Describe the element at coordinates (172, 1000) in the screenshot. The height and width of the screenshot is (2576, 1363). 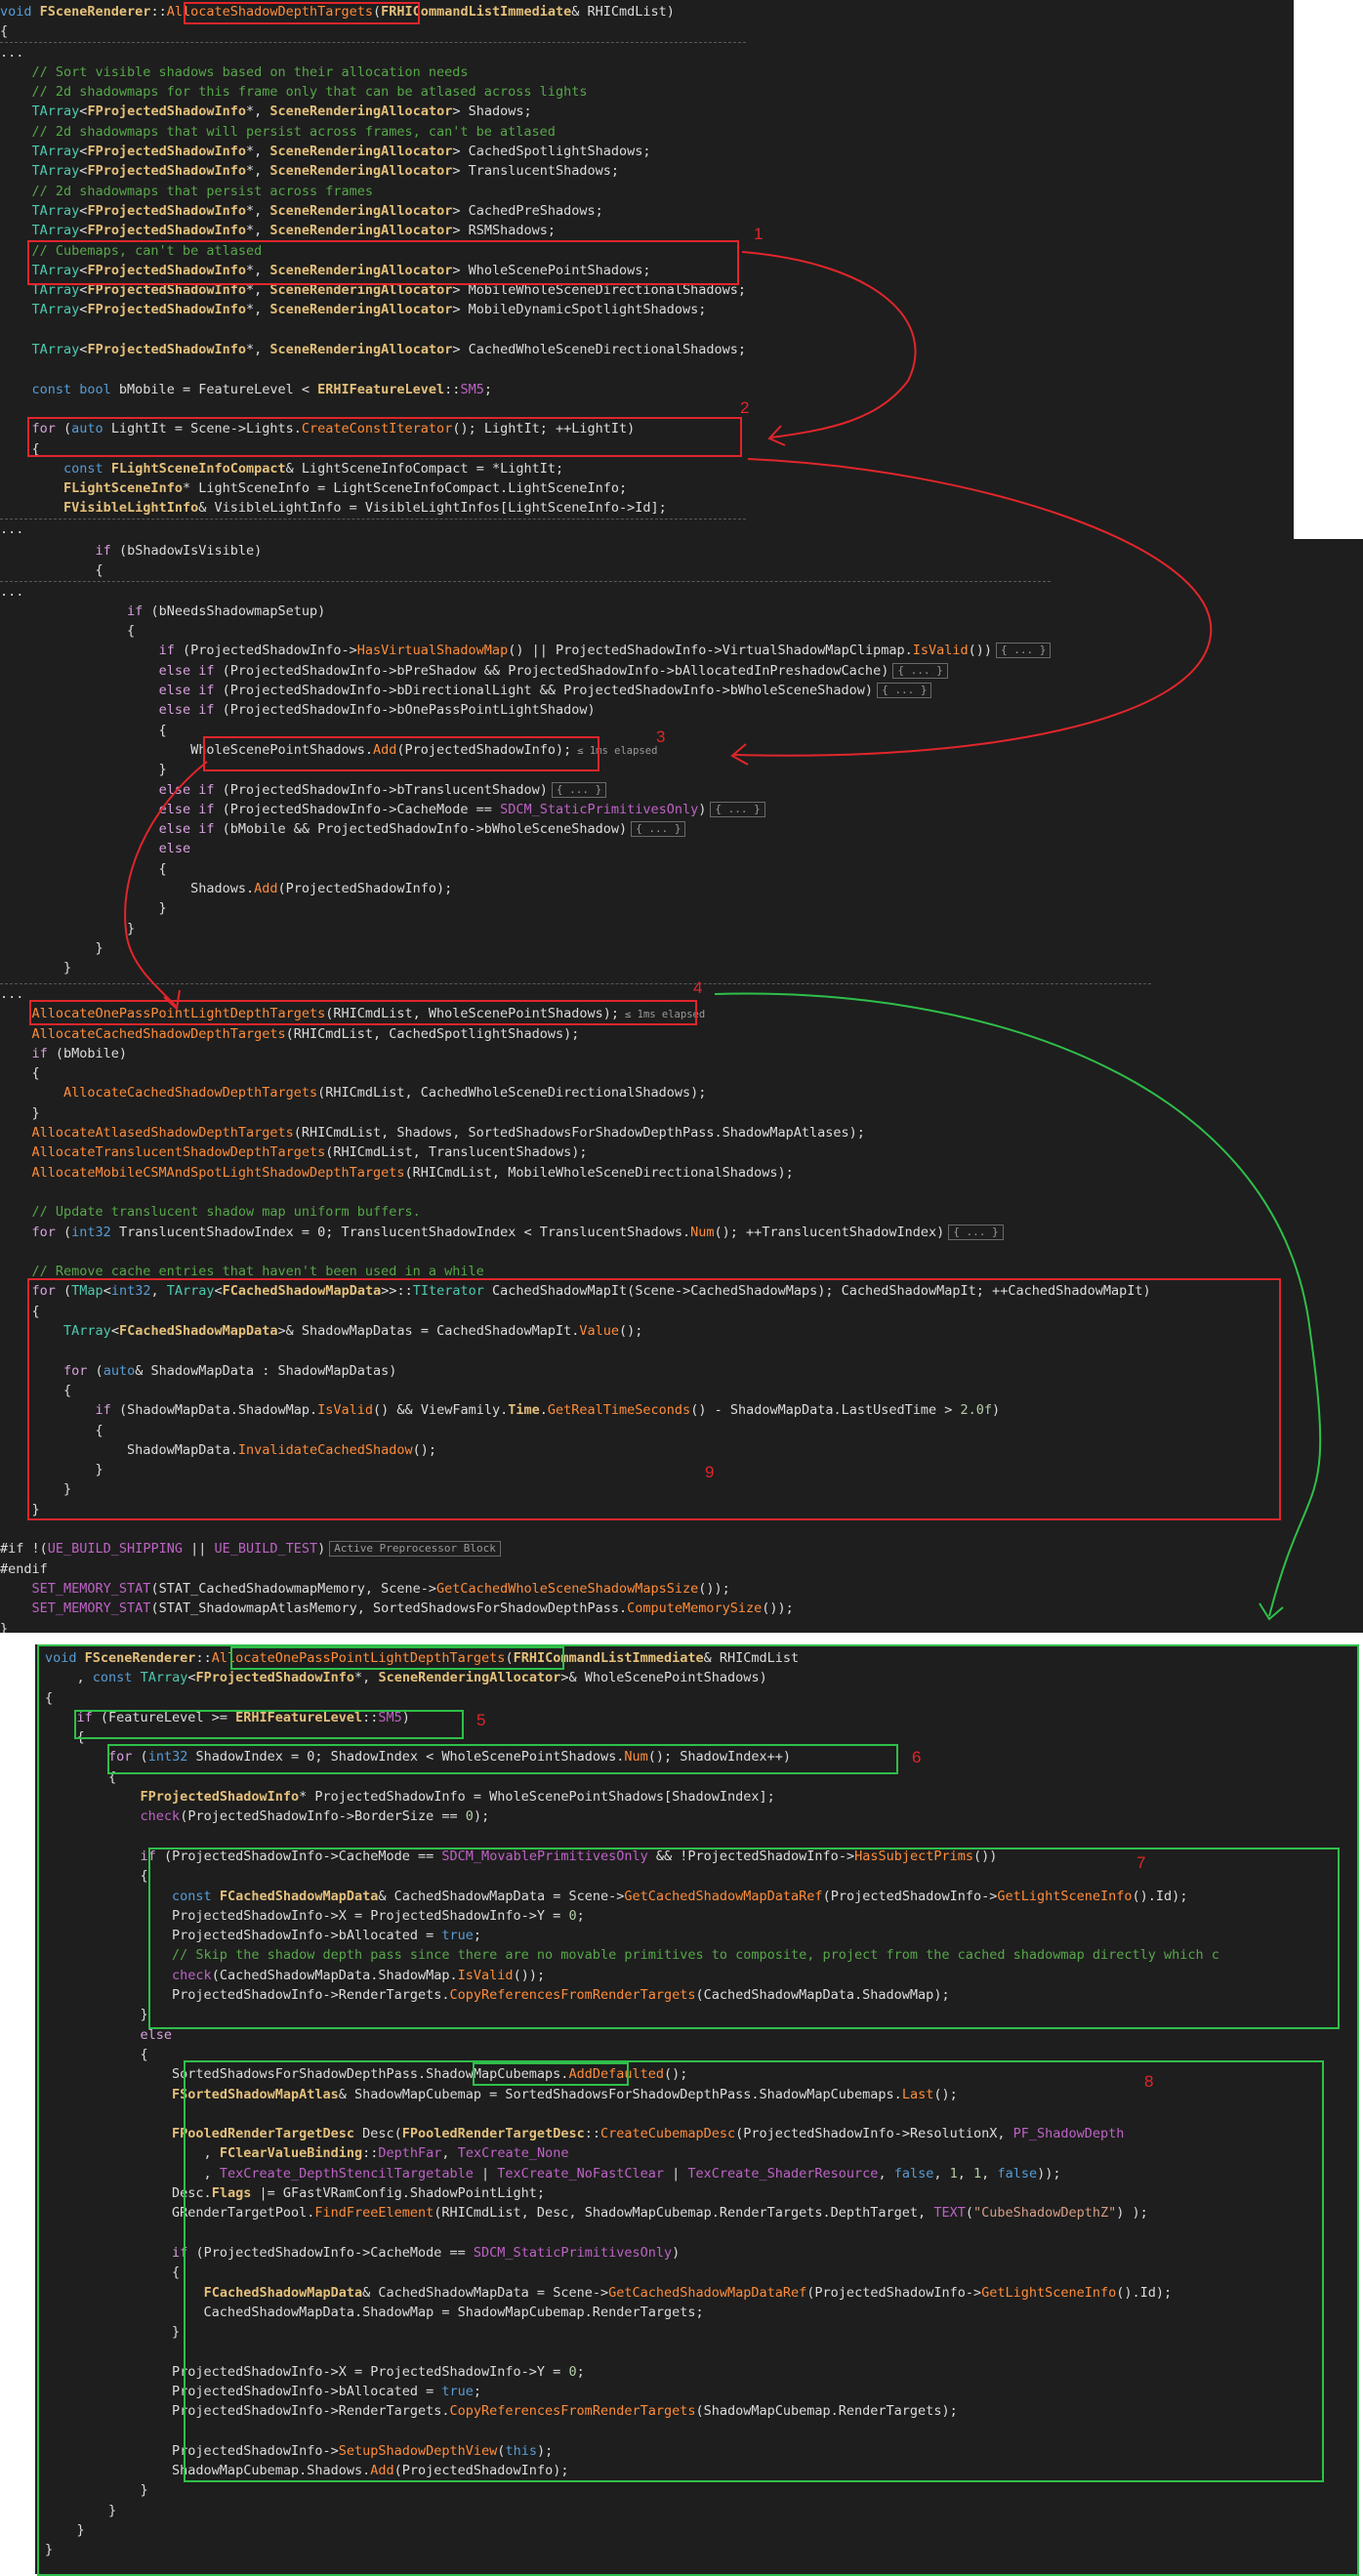
I see `arrow-3-to-4-head` at that location.